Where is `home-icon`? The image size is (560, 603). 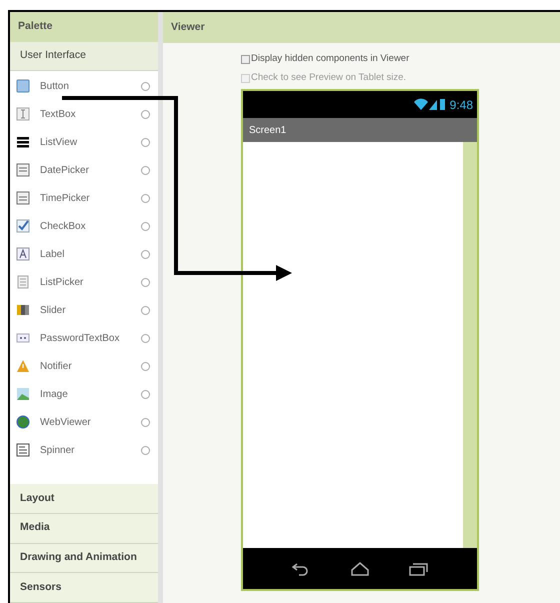
home-icon is located at coordinates (360, 568).